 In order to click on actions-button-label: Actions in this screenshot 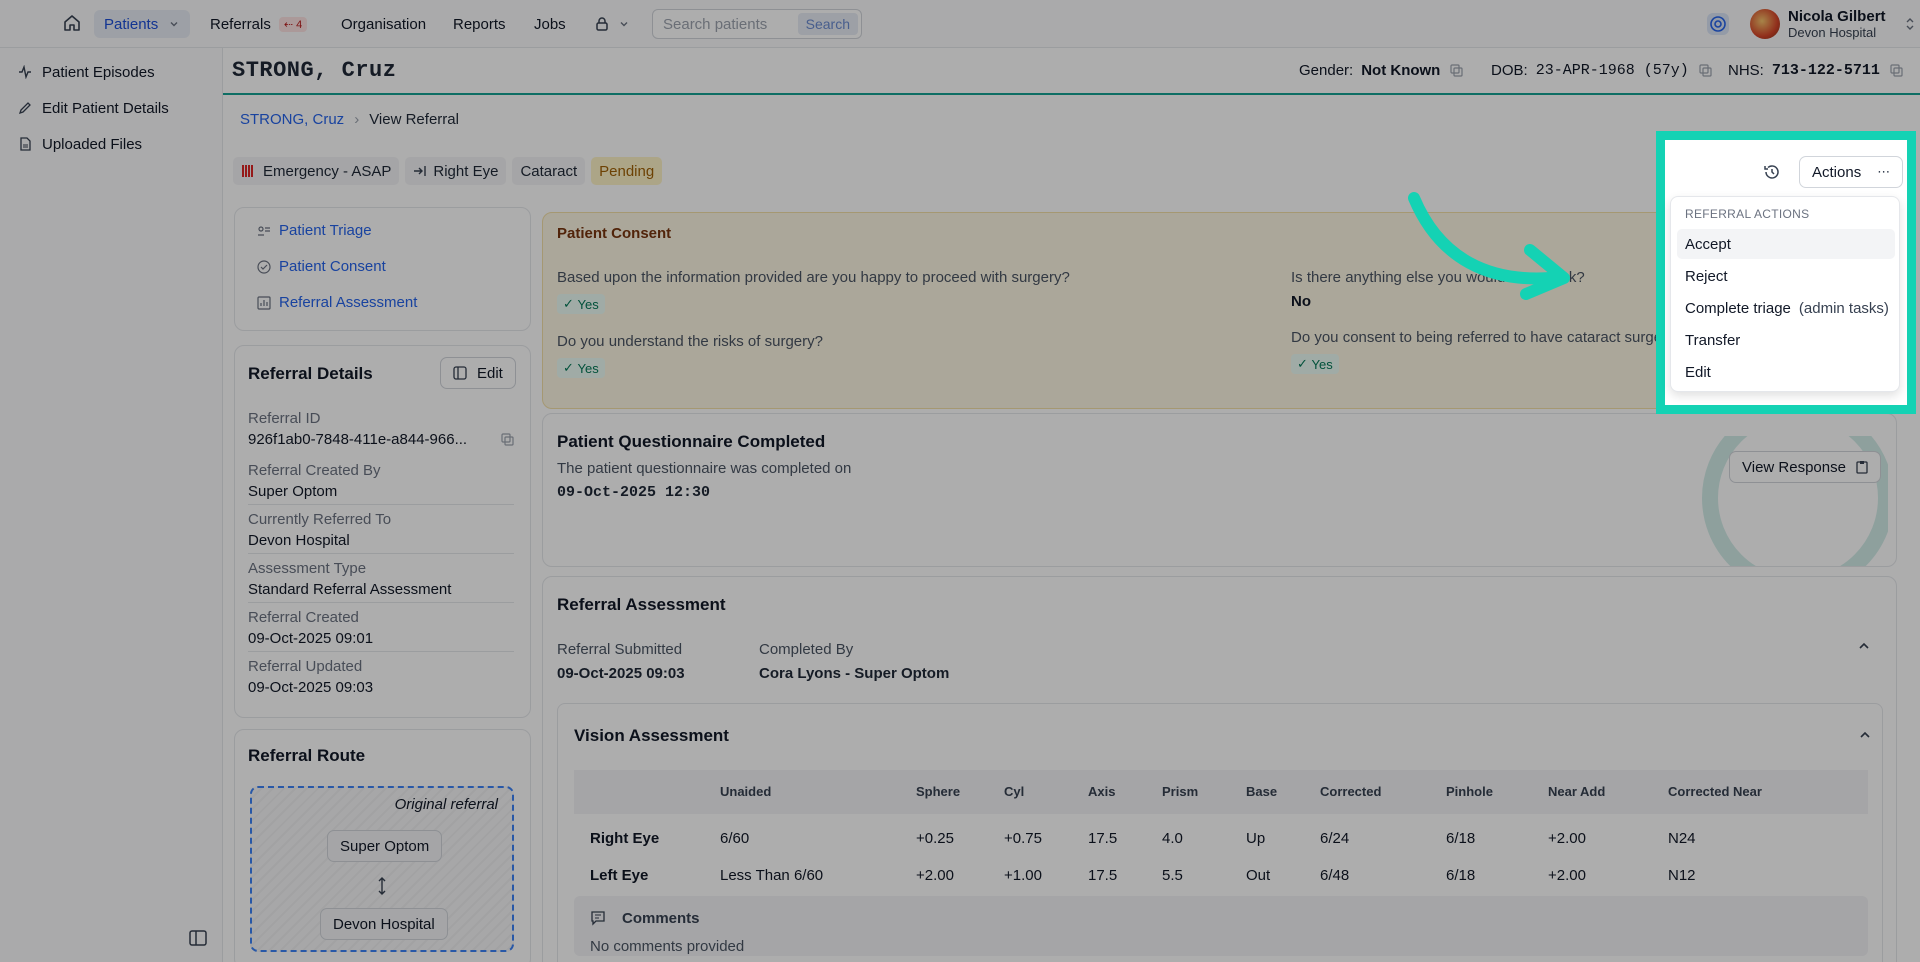, I will do `click(1837, 172)`.